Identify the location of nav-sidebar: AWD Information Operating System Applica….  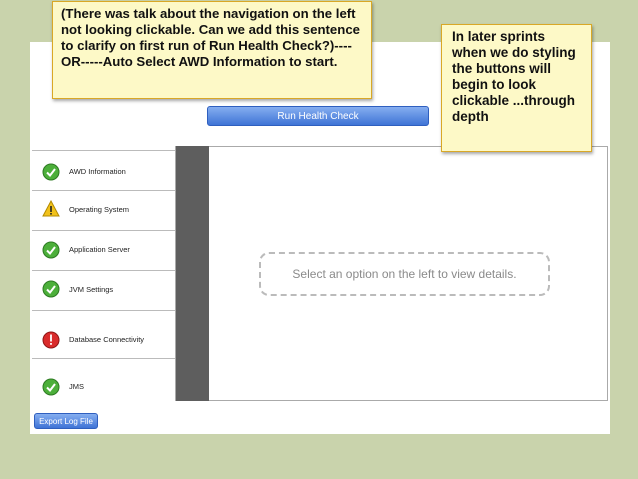
(104, 273).